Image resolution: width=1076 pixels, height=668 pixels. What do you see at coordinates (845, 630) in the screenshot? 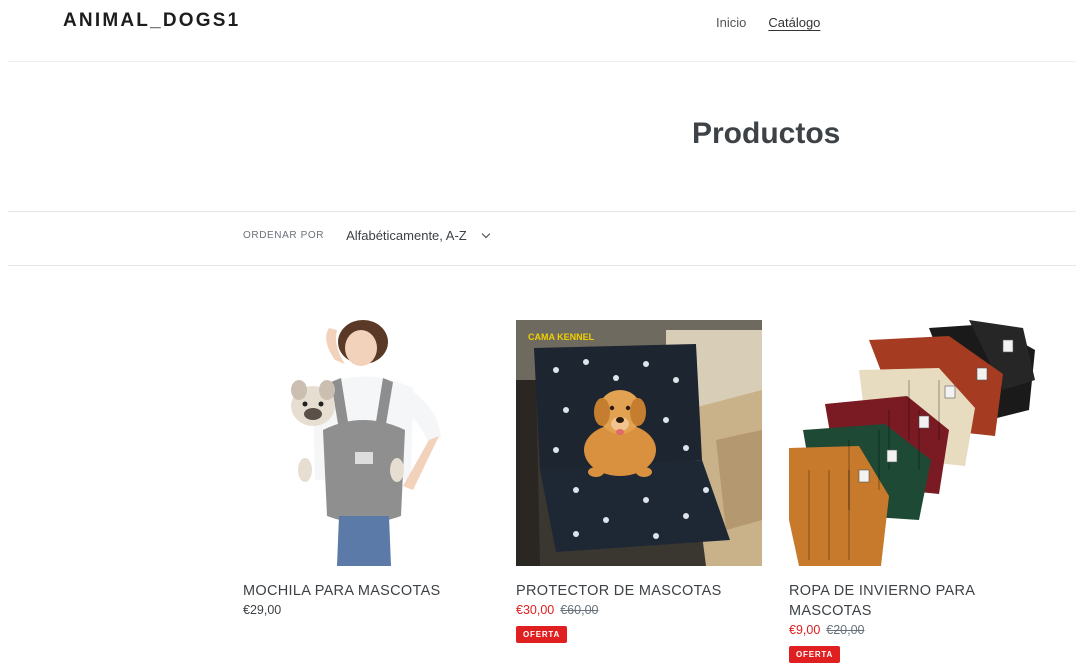
I see `compare-price: €20,00` at bounding box center [845, 630].